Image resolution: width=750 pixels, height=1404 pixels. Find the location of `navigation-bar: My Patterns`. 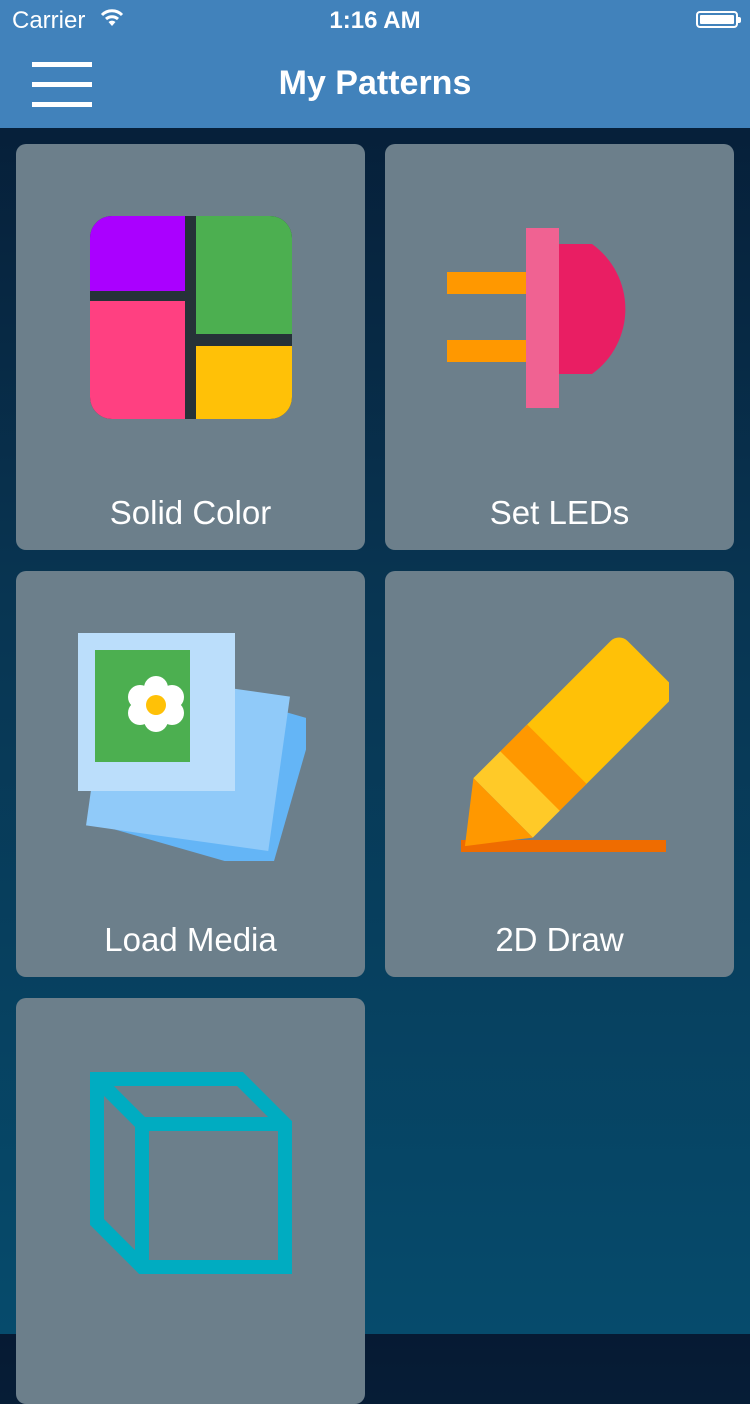

navigation-bar: My Patterns is located at coordinates (375, 84).